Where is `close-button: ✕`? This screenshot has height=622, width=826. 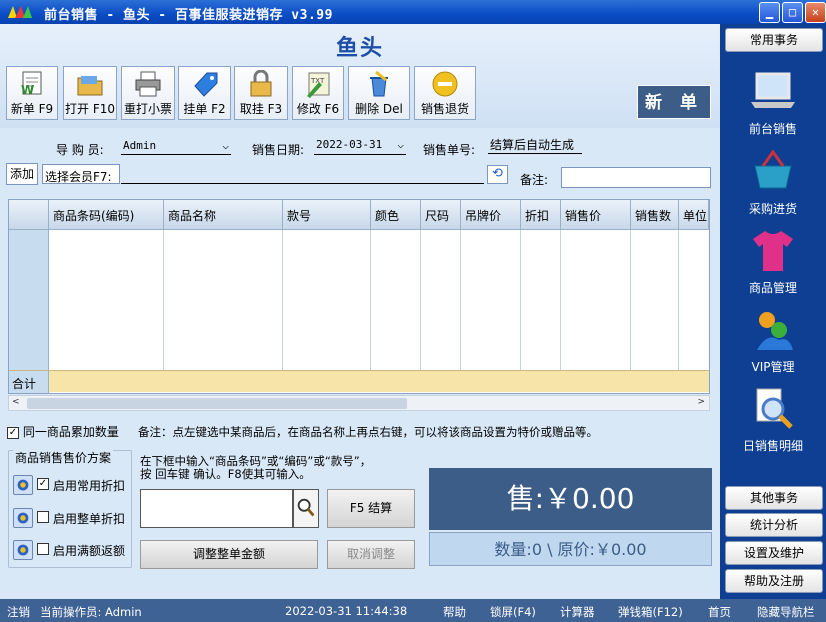
close-button: ✕ is located at coordinates (815, 12).